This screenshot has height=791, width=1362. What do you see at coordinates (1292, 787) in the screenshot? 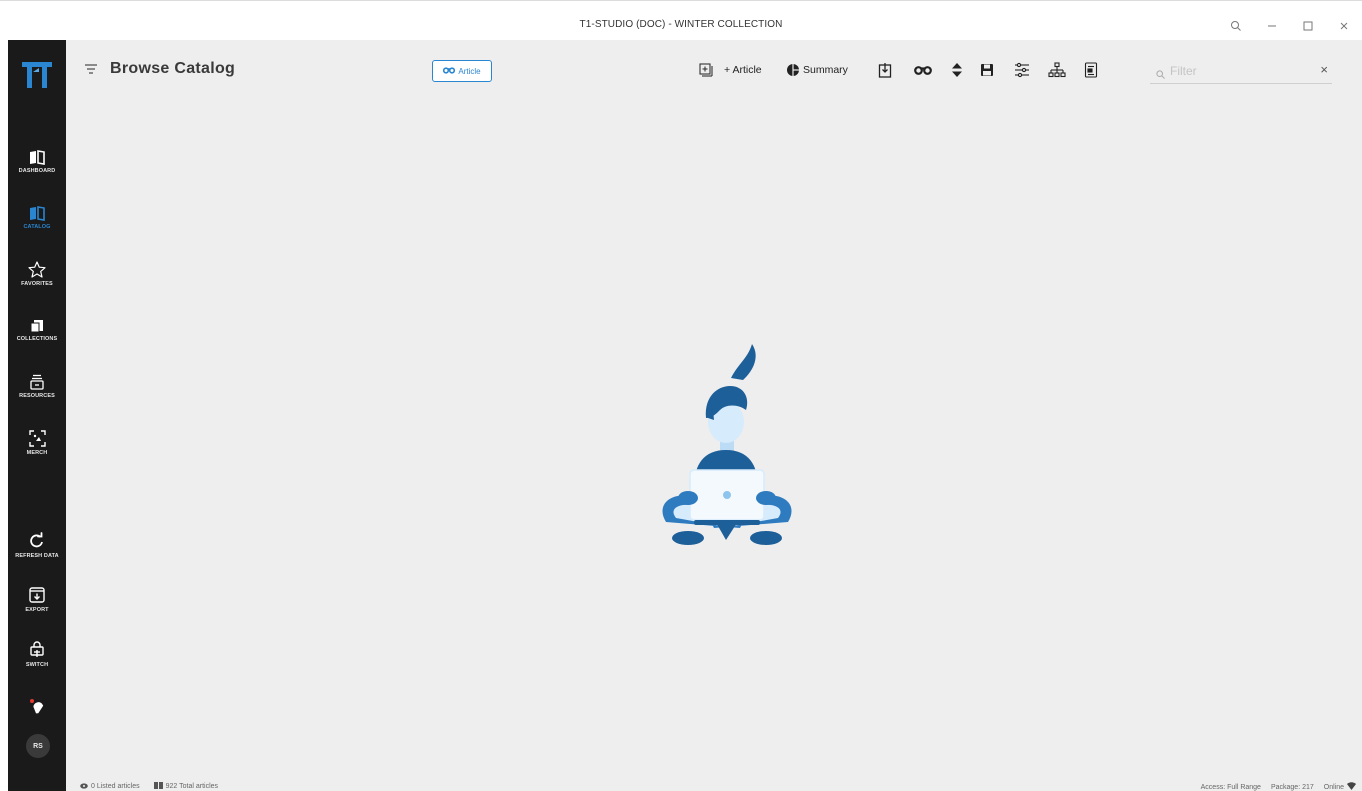
I see `package-status: Package: 217` at bounding box center [1292, 787].